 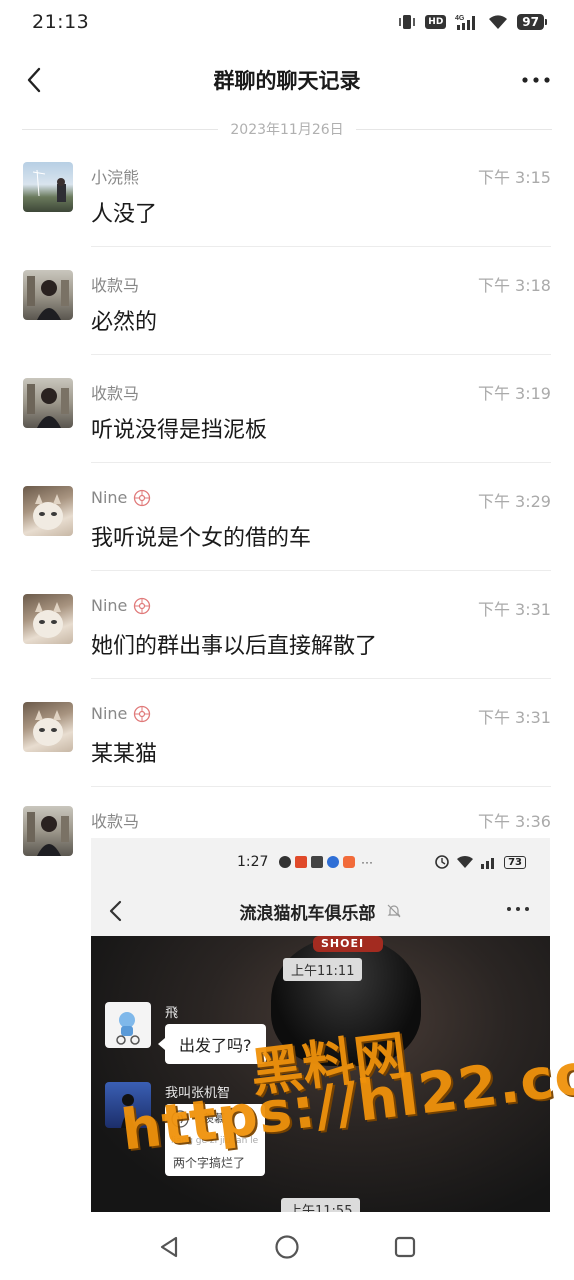 I want to click on message-time: 下午 3:36, so click(x=514, y=821).